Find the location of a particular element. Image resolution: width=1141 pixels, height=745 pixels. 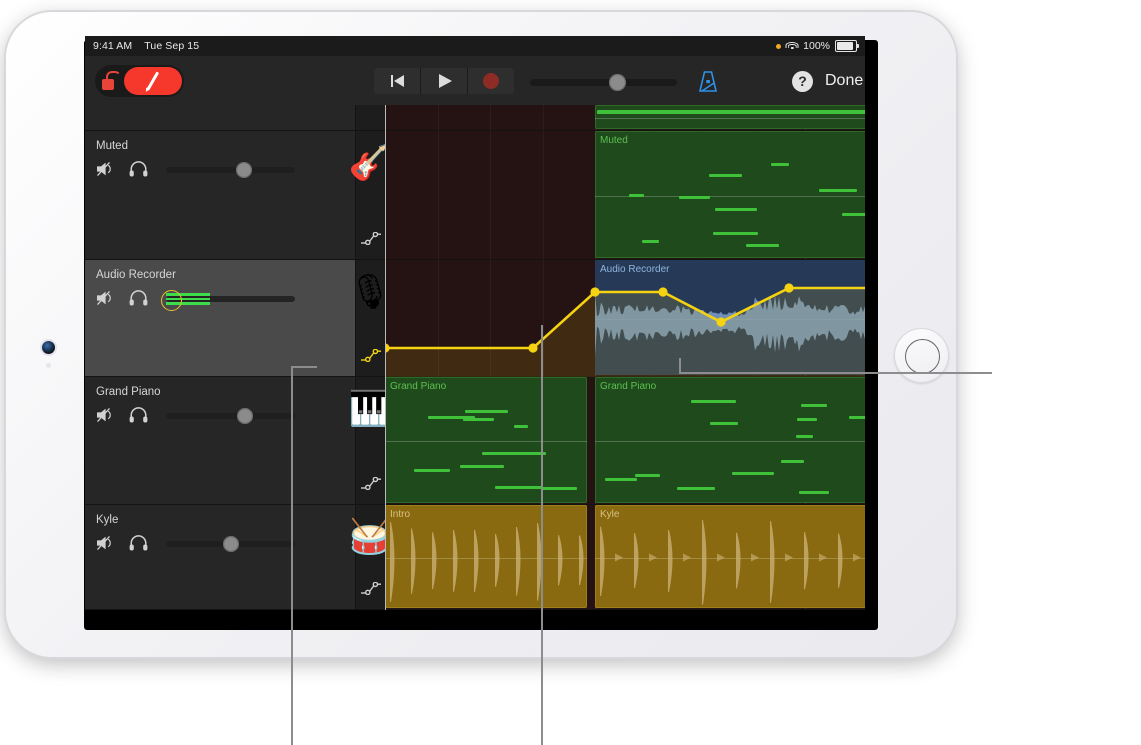

track-name-label: Audio Recorder is located at coordinates (136, 275).